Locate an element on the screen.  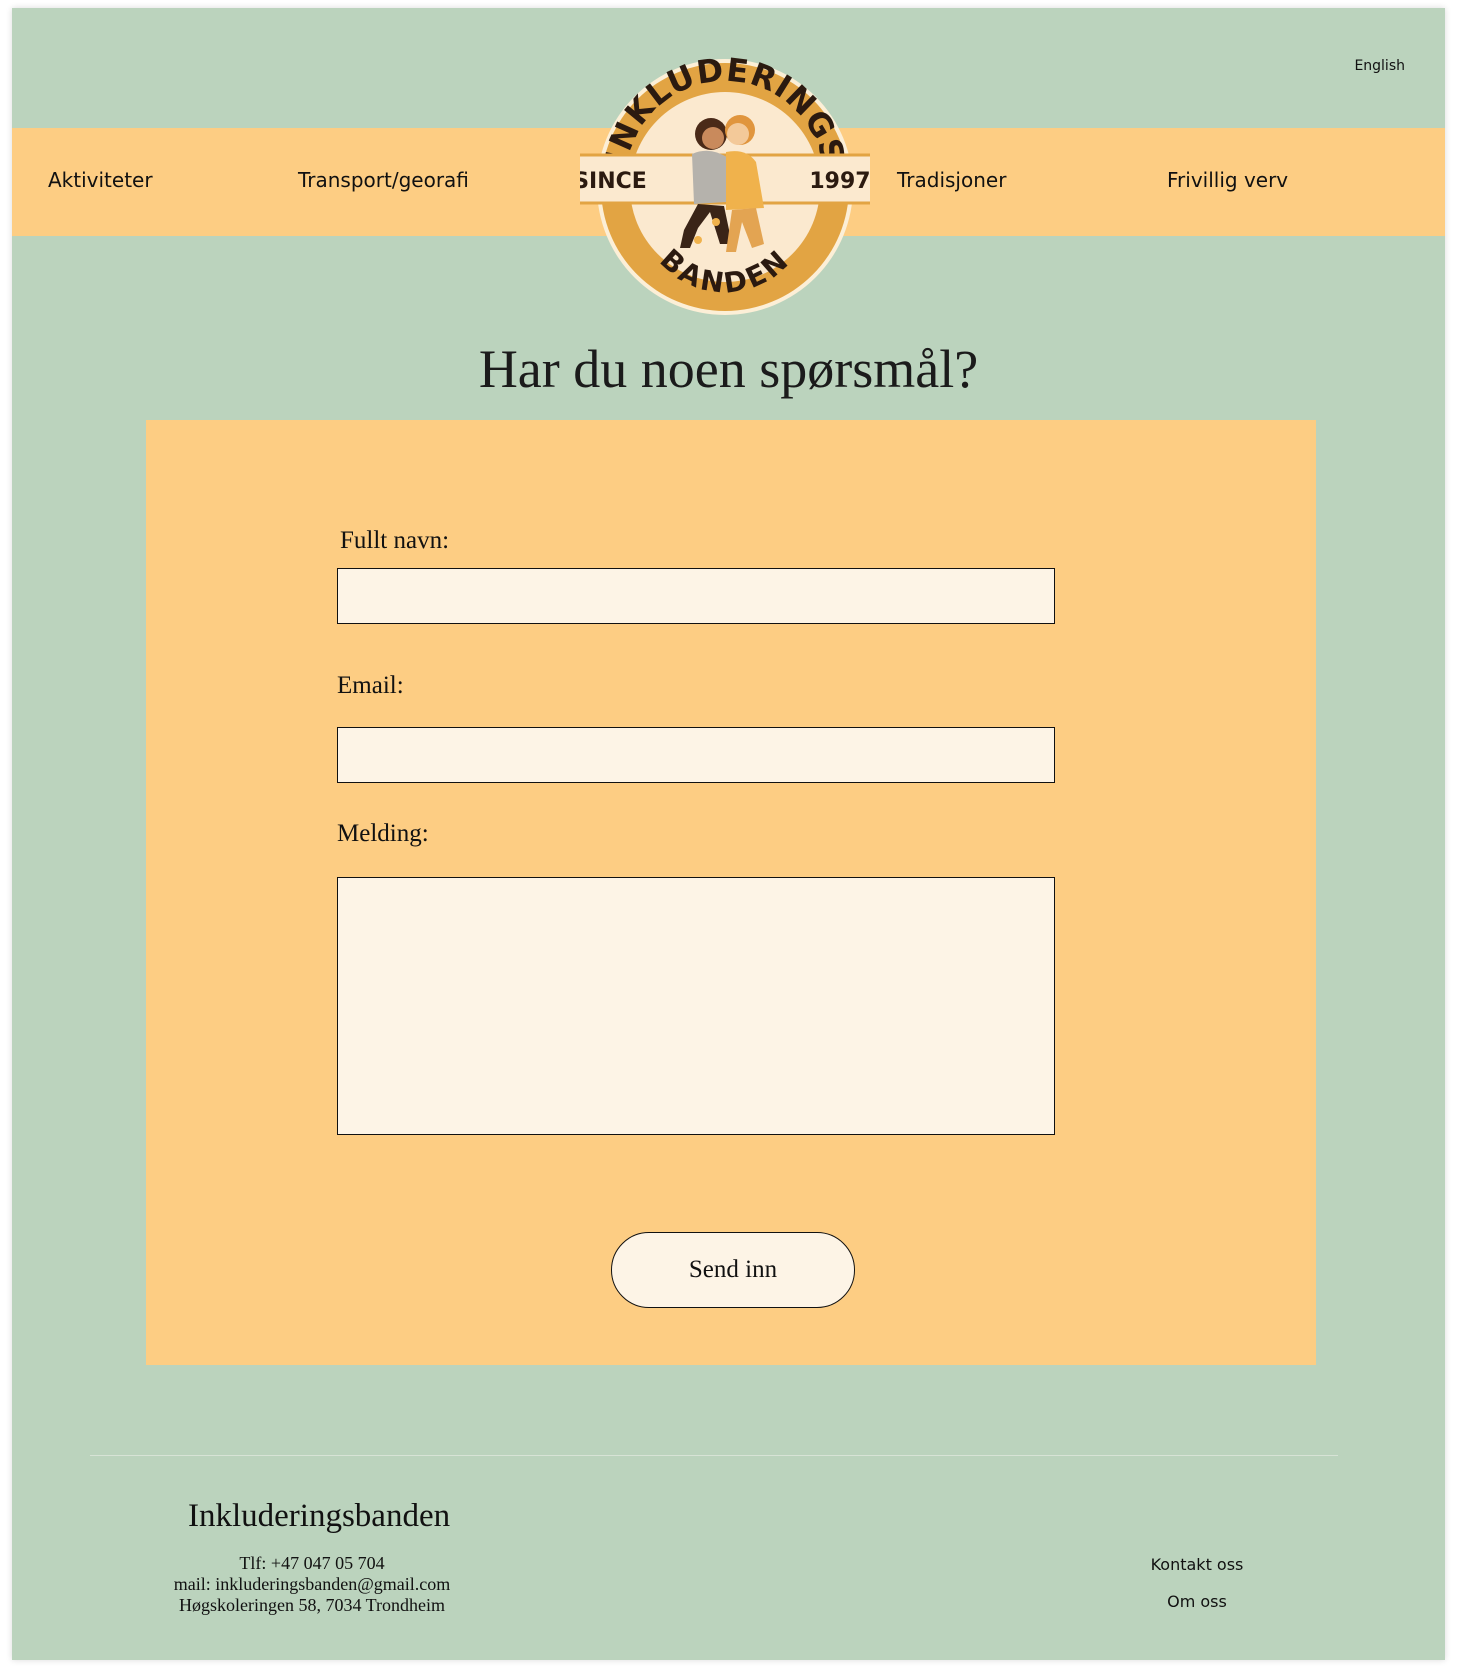
message-label: Melding: is located at coordinates (383, 833).